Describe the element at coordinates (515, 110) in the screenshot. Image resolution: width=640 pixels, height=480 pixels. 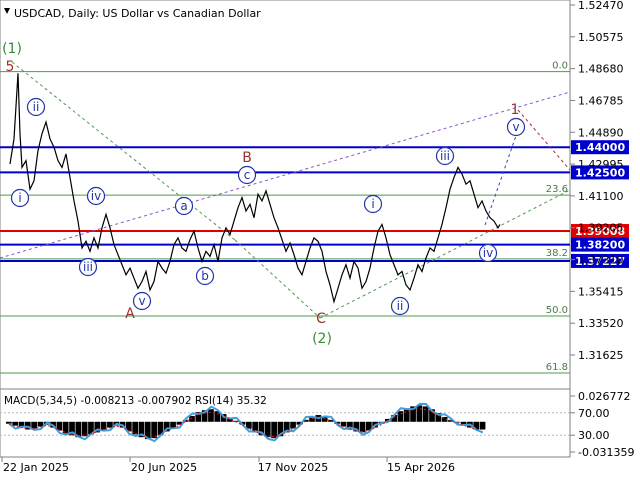
I see `wave-label: 1` at that location.